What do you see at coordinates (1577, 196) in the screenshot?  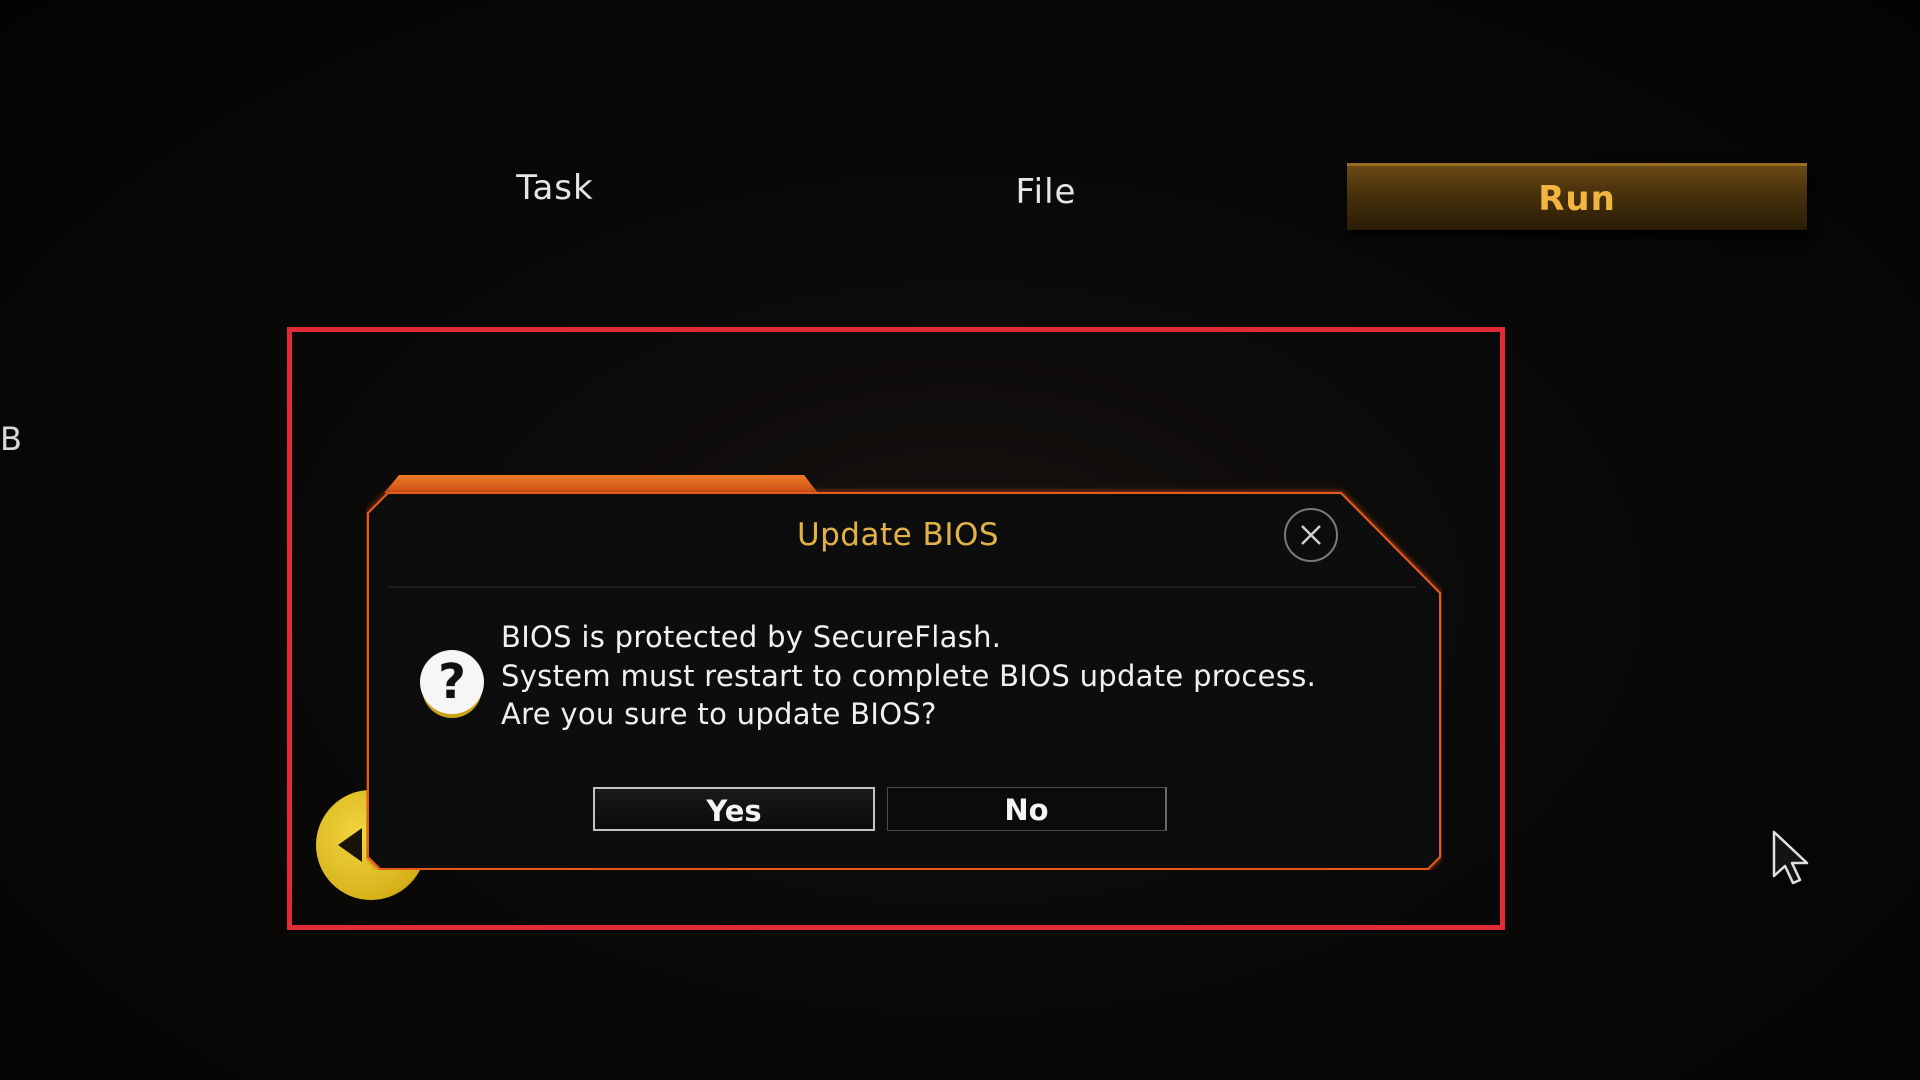 I see `tab-run: Run` at bounding box center [1577, 196].